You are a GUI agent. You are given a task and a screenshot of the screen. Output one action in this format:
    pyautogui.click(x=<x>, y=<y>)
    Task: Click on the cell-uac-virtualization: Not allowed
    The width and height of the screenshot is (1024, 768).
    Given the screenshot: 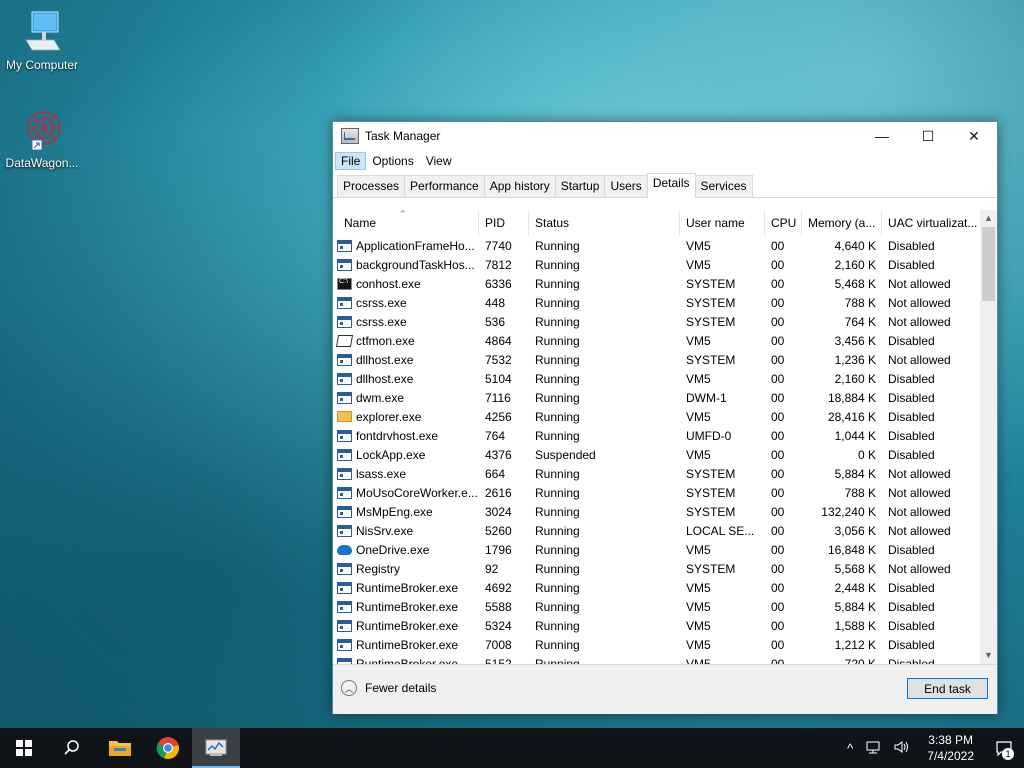 What is the action you would take?
    pyautogui.click(x=919, y=302)
    